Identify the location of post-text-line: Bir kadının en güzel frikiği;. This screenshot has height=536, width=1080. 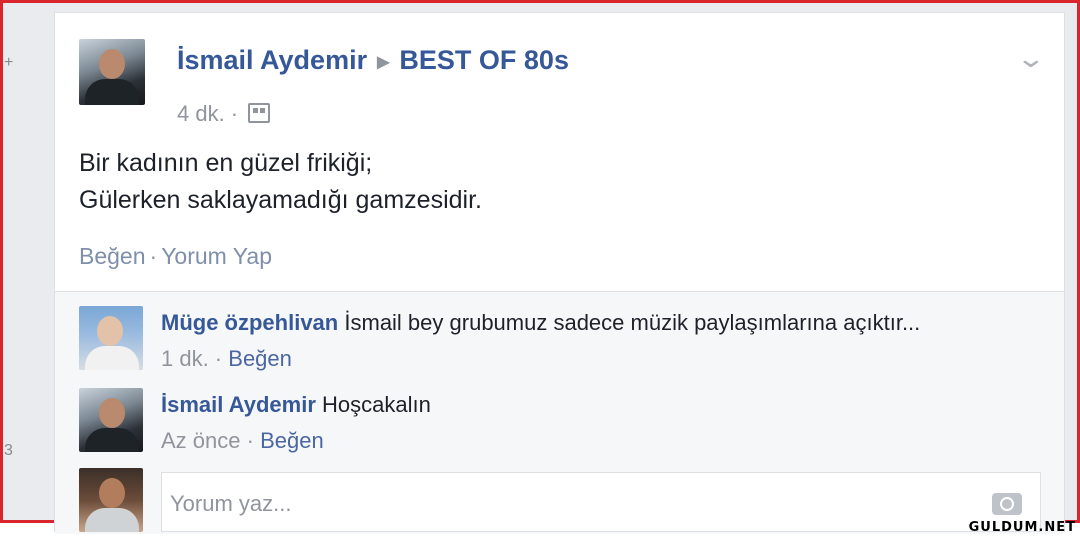
(226, 163).